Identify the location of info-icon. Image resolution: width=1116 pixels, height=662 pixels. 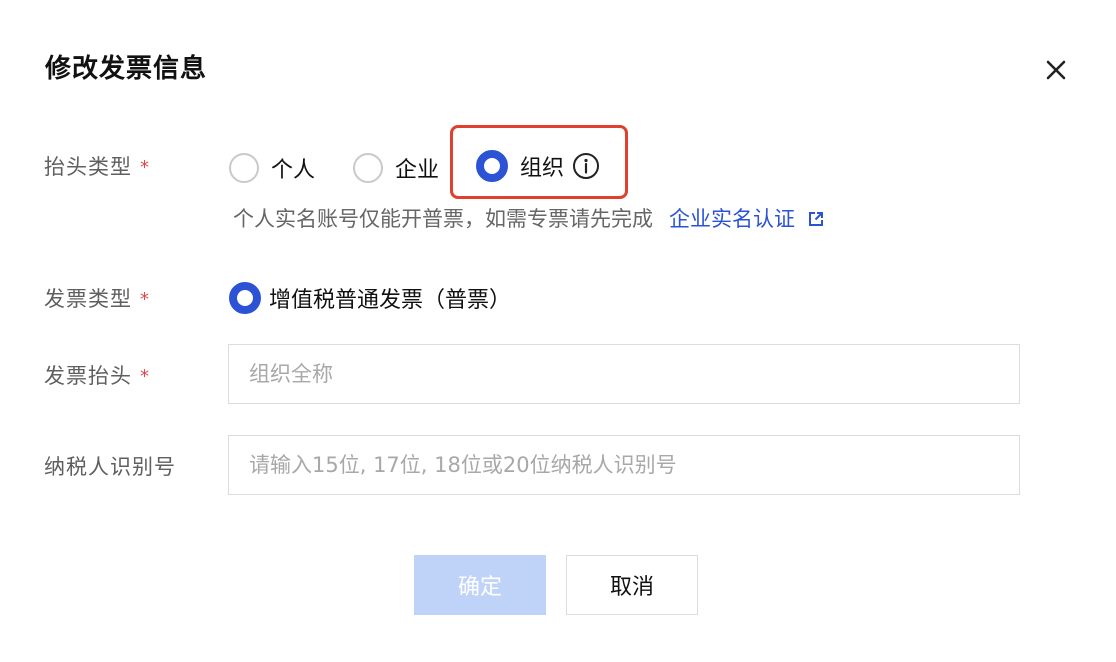
(586, 166).